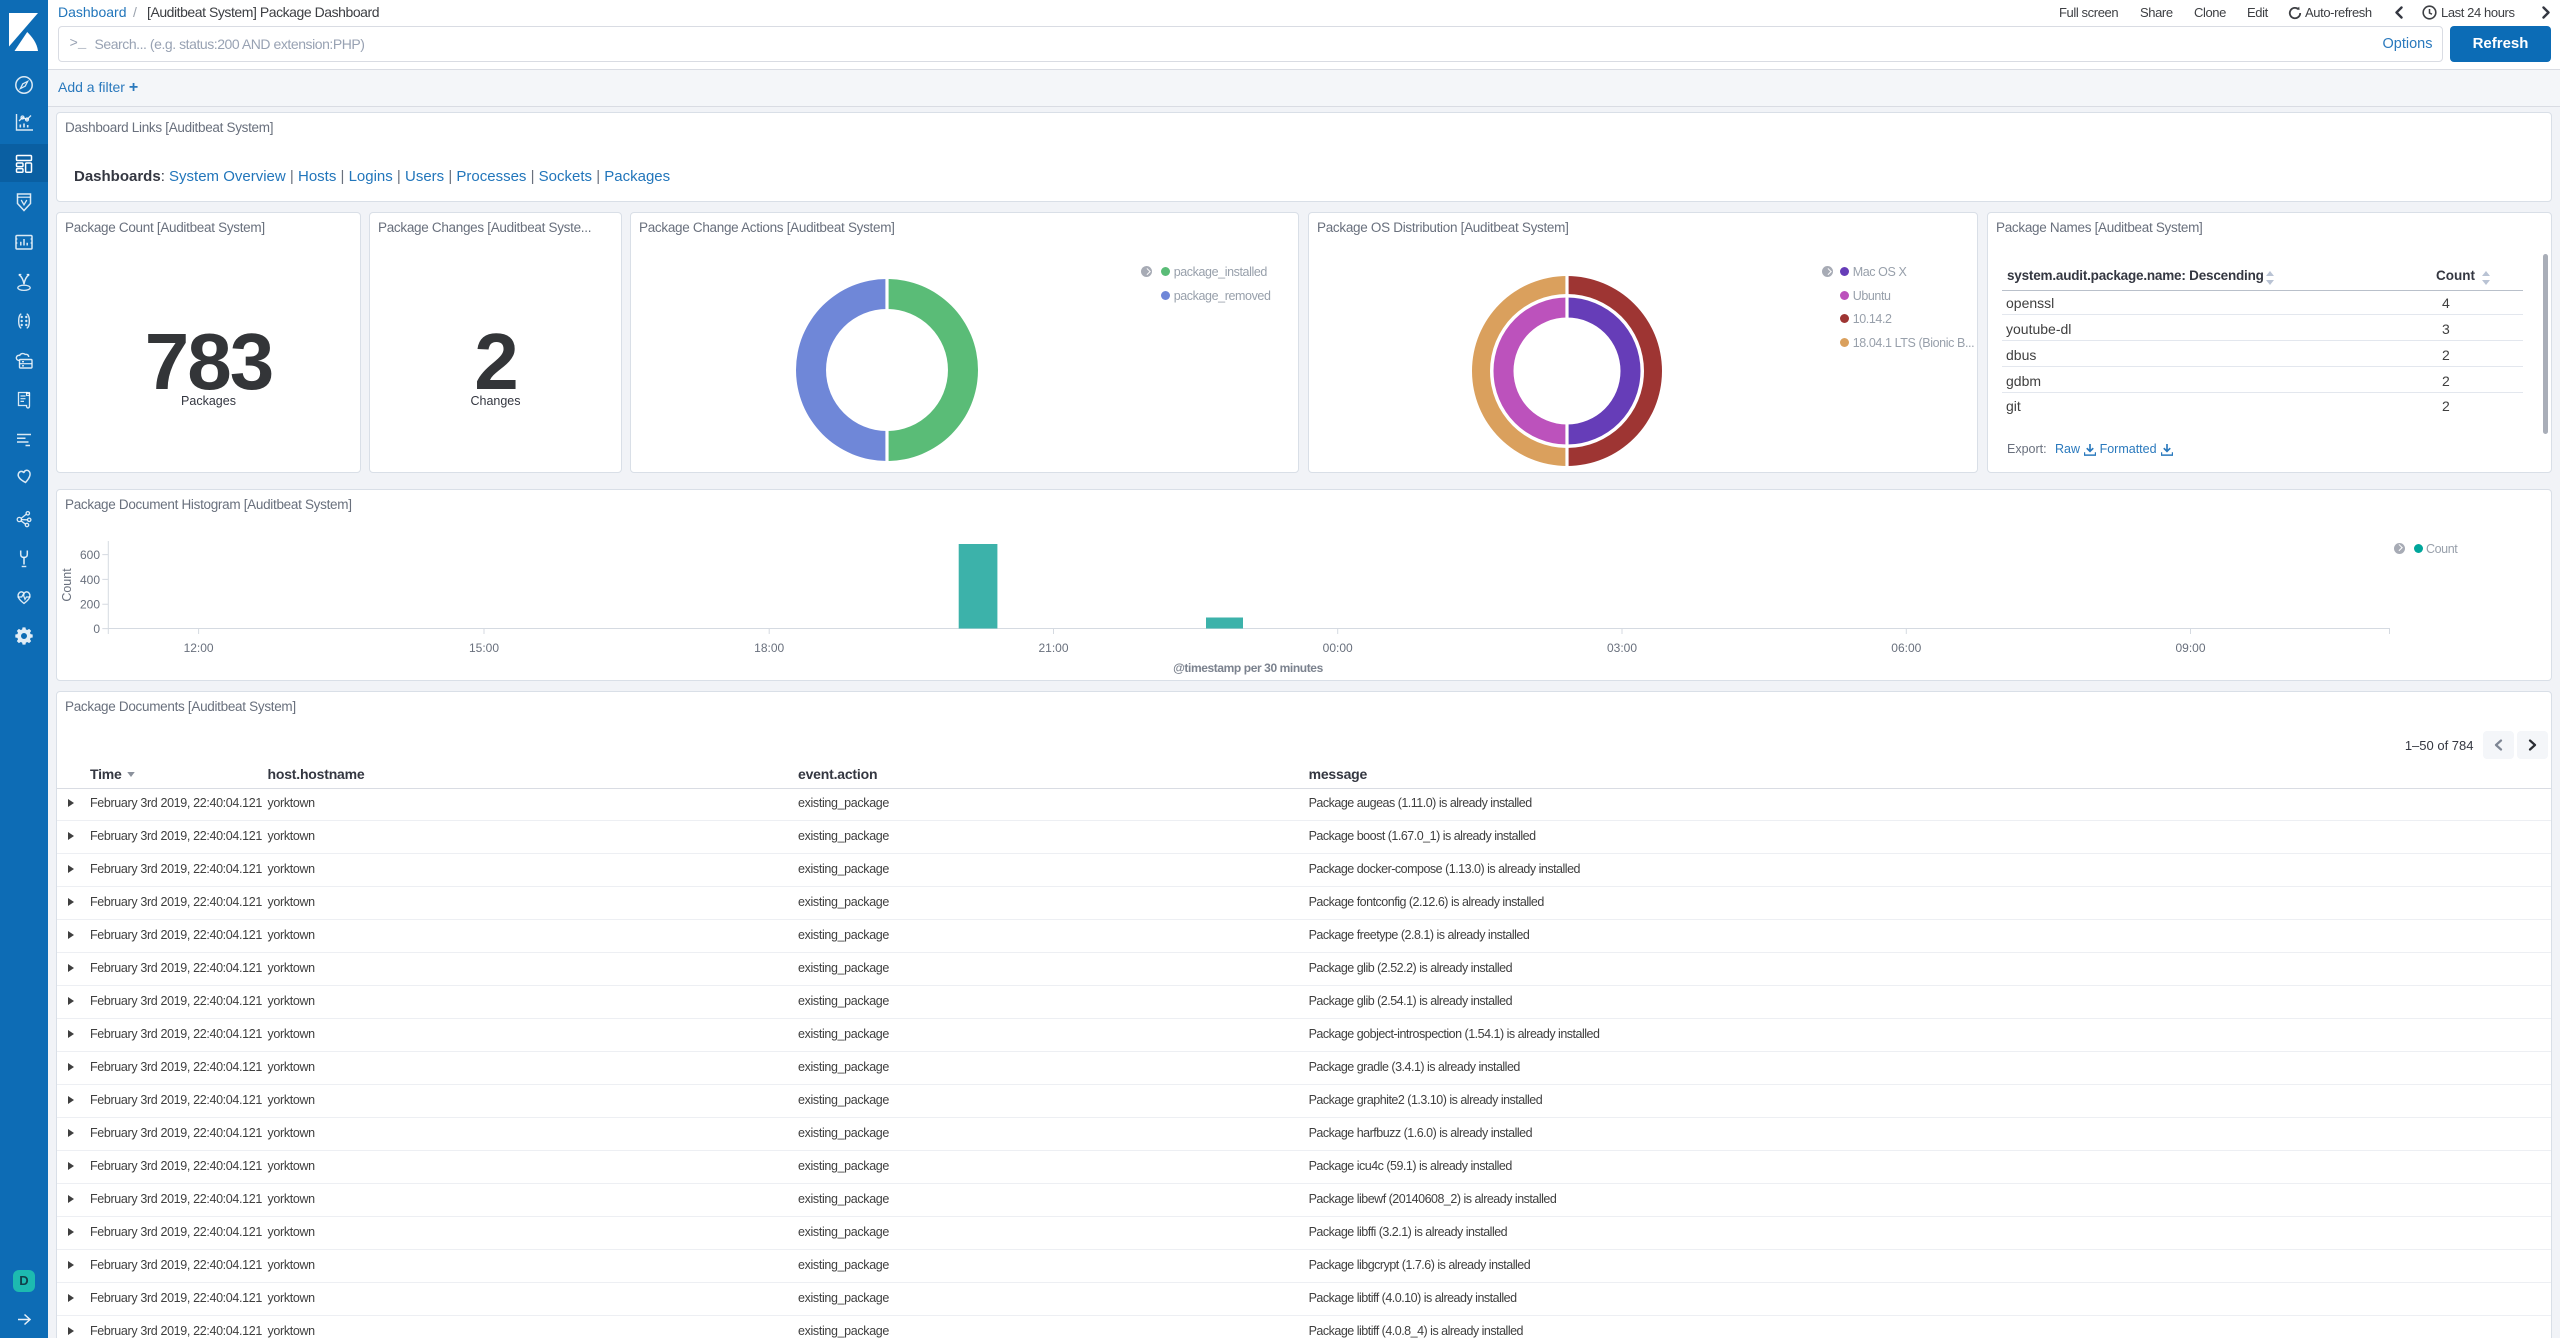 The width and height of the screenshot is (2560, 1338). Describe the element at coordinates (90, 555) in the screenshot. I see `svg-text: 600` at that location.